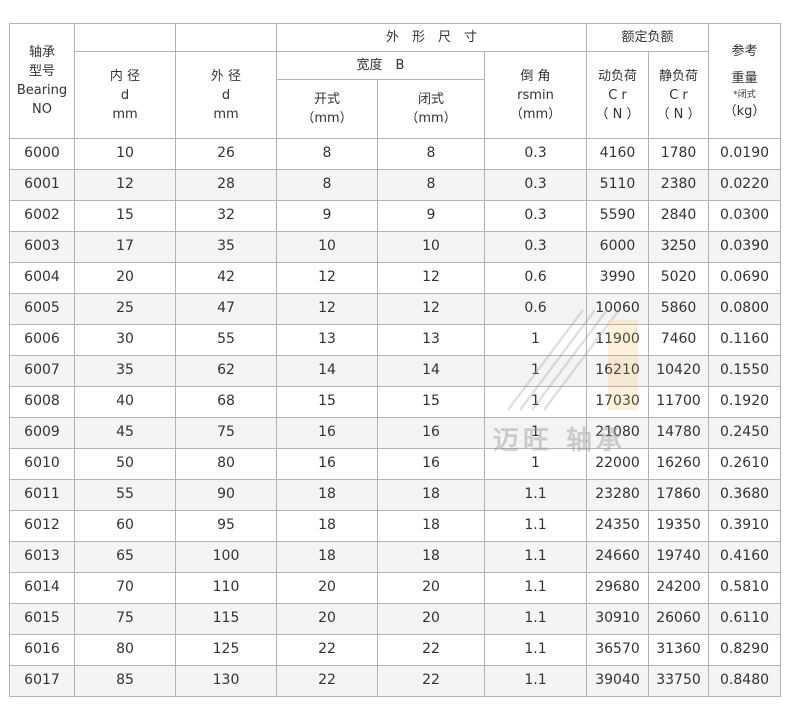 The image size is (790, 716). What do you see at coordinates (395, 340) in the screenshot?
I see `table-row: 6006 30 55 13 13 1 11900 7460 0.1160` at bounding box center [395, 340].